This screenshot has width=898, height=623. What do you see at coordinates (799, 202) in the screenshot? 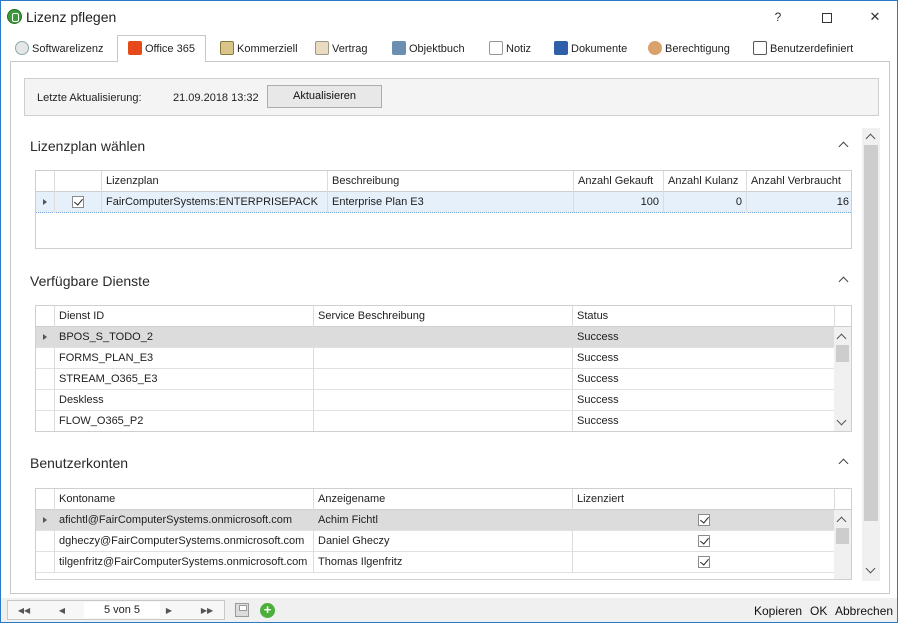
I see `plan-used-cell: 16` at bounding box center [799, 202].